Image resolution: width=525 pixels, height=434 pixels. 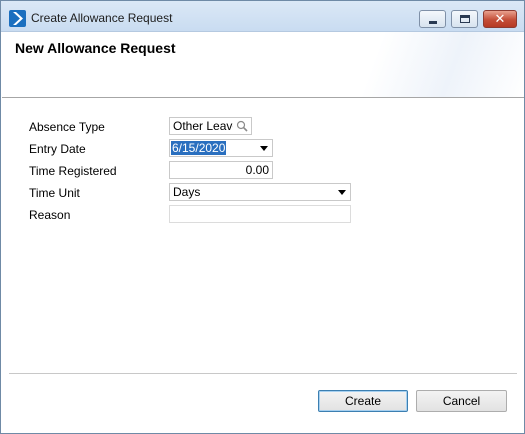 I want to click on time-unit-select: Days, so click(x=260, y=192).